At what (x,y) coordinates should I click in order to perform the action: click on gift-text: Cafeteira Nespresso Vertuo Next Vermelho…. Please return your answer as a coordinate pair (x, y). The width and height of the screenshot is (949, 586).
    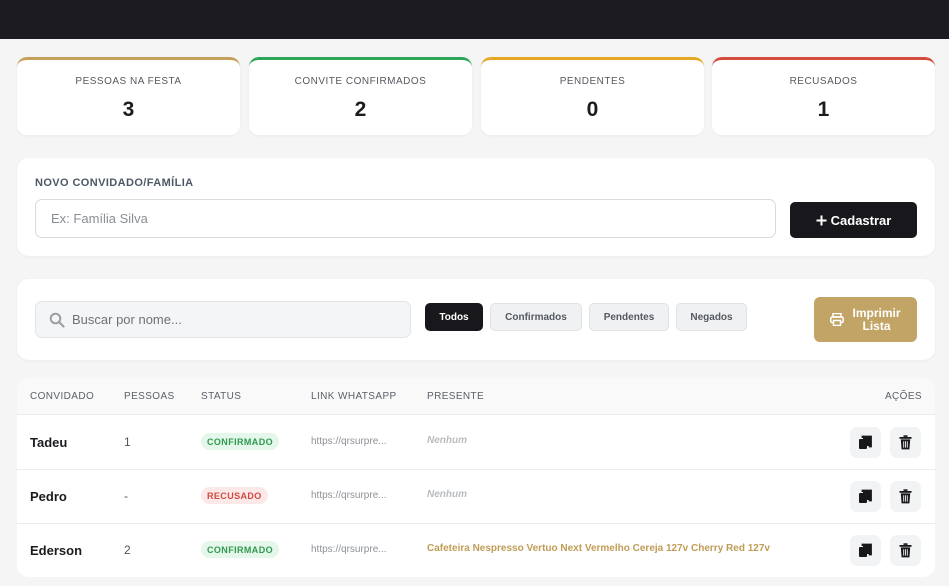
    Looking at the image, I should click on (598, 548).